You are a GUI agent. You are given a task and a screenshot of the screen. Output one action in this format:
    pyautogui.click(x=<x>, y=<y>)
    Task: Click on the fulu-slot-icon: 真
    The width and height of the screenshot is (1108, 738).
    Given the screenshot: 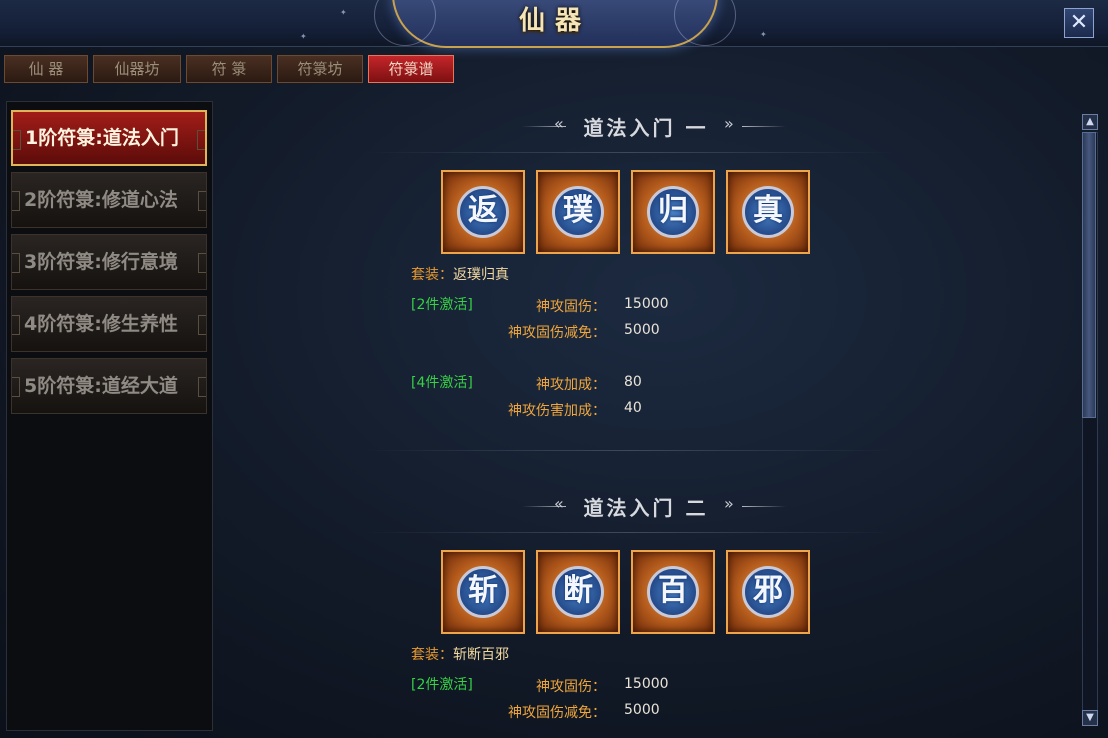 What is the action you would take?
    pyautogui.click(x=768, y=212)
    